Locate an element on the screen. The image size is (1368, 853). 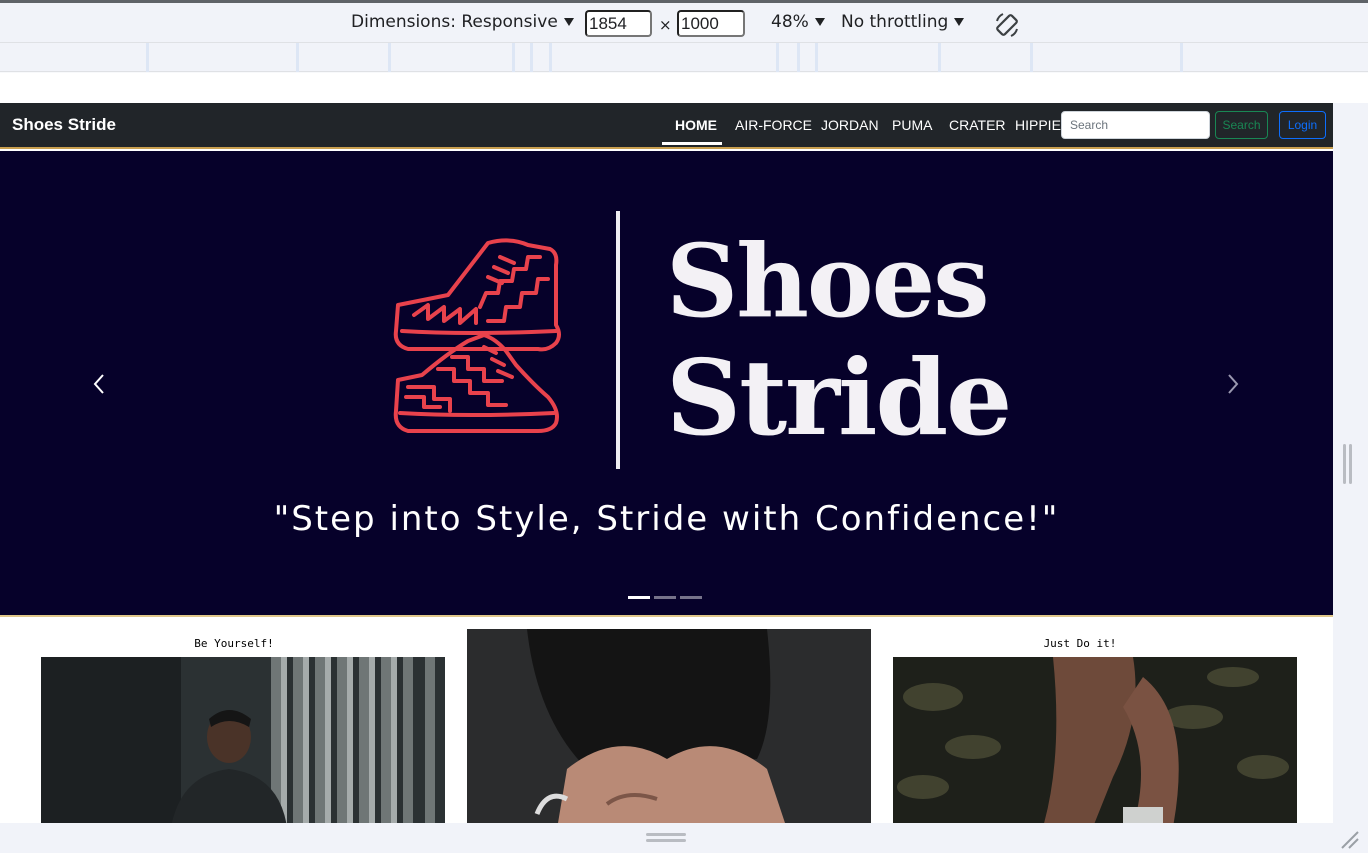
chevron-left-icon is located at coordinates (98, 384).